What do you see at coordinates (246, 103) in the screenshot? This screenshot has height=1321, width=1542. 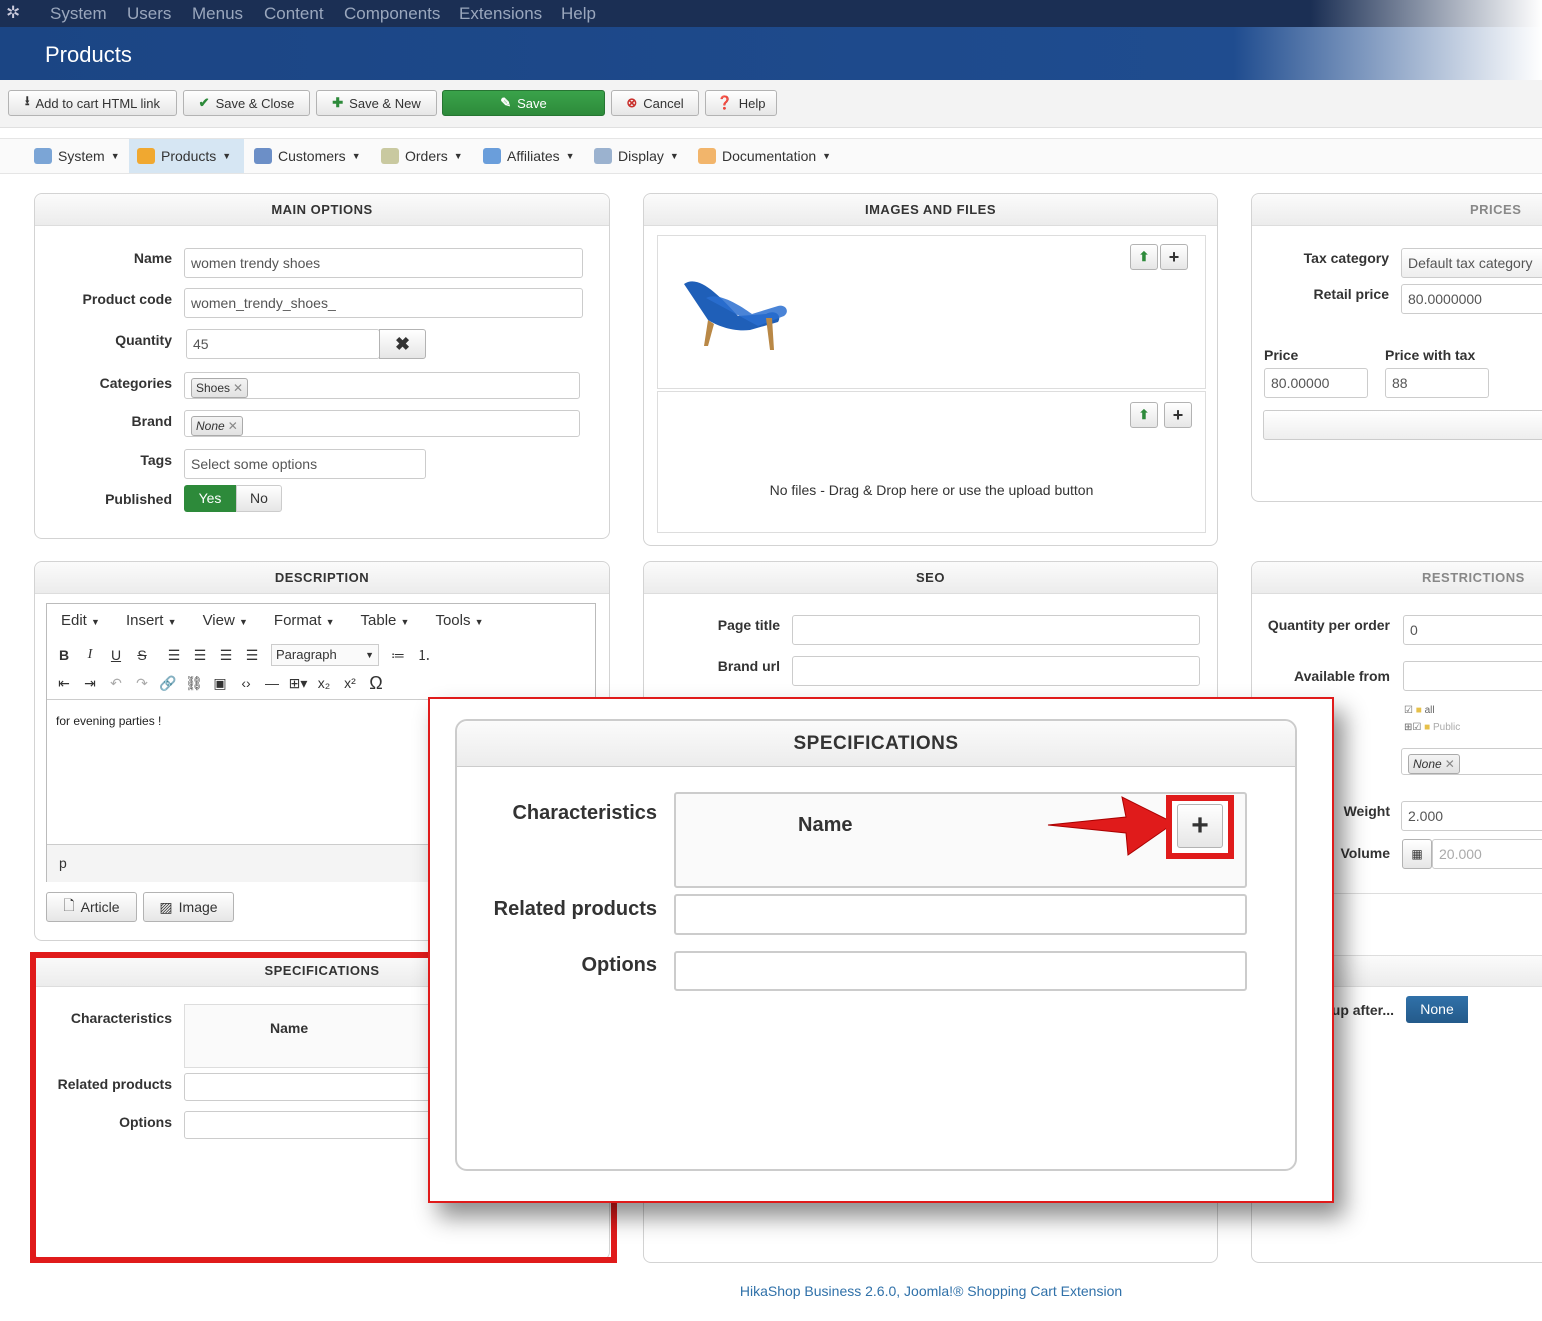 I see `save-close-button: ✔ Save & Close` at bounding box center [246, 103].